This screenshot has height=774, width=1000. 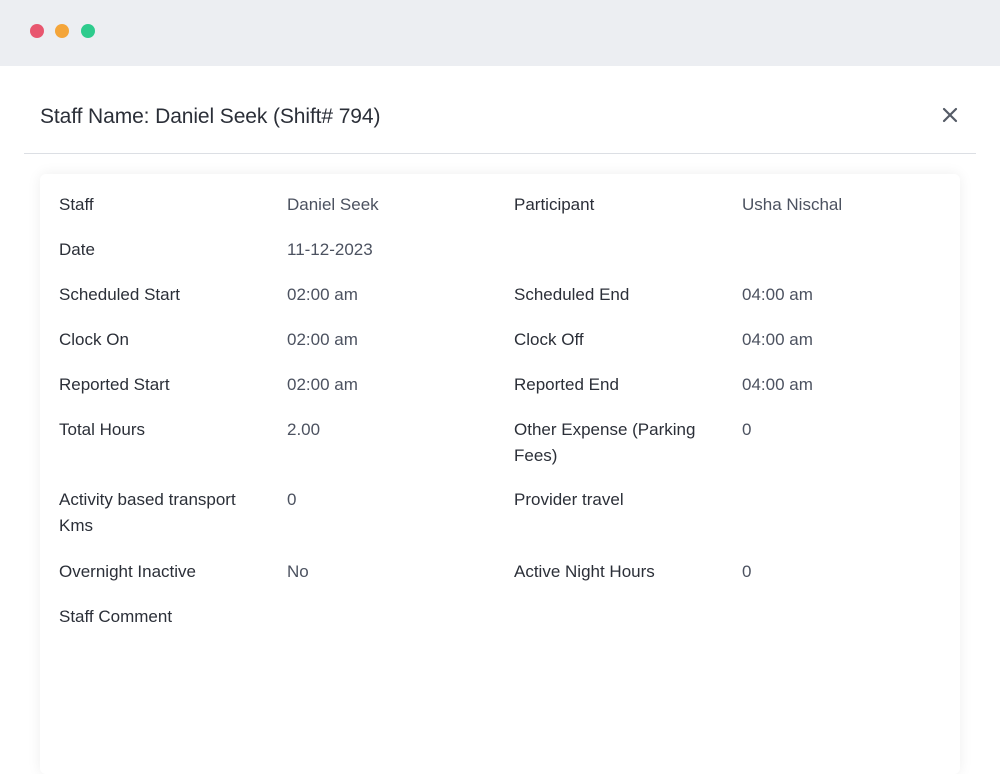 I want to click on staff-label: Staff, so click(x=76, y=204).